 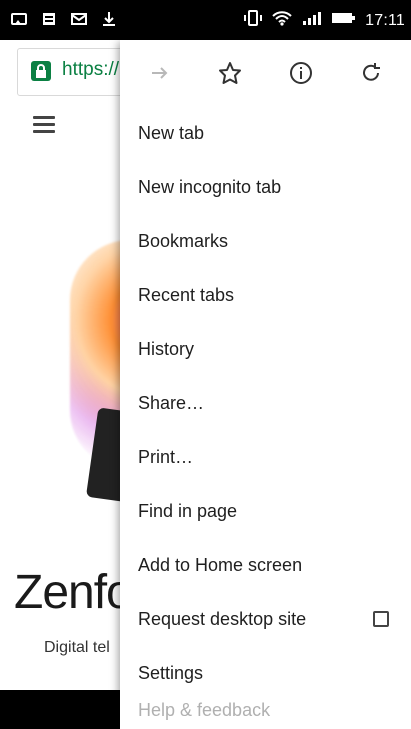 I want to click on menu-top-actions, so click(x=265, y=73).